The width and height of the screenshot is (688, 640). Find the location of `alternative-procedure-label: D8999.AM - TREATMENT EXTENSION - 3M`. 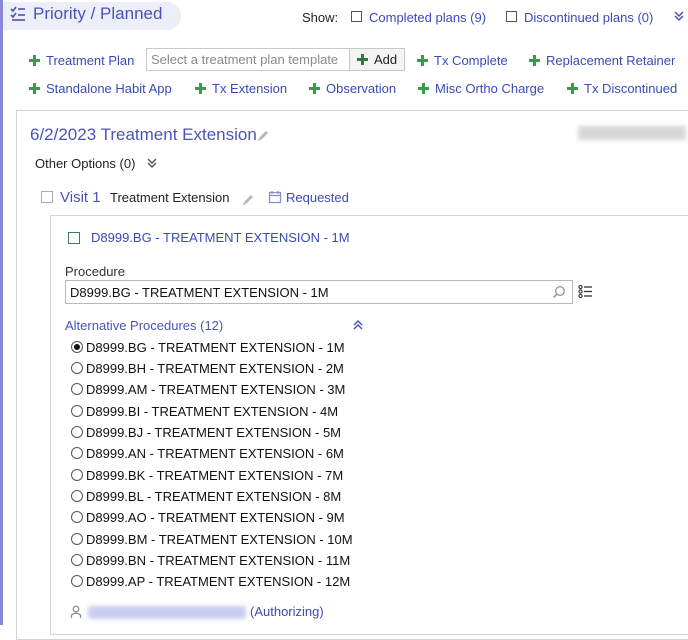

alternative-procedure-label: D8999.AM - TREATMENT EXTENSION - 3M is located at coordinates (216, 389).